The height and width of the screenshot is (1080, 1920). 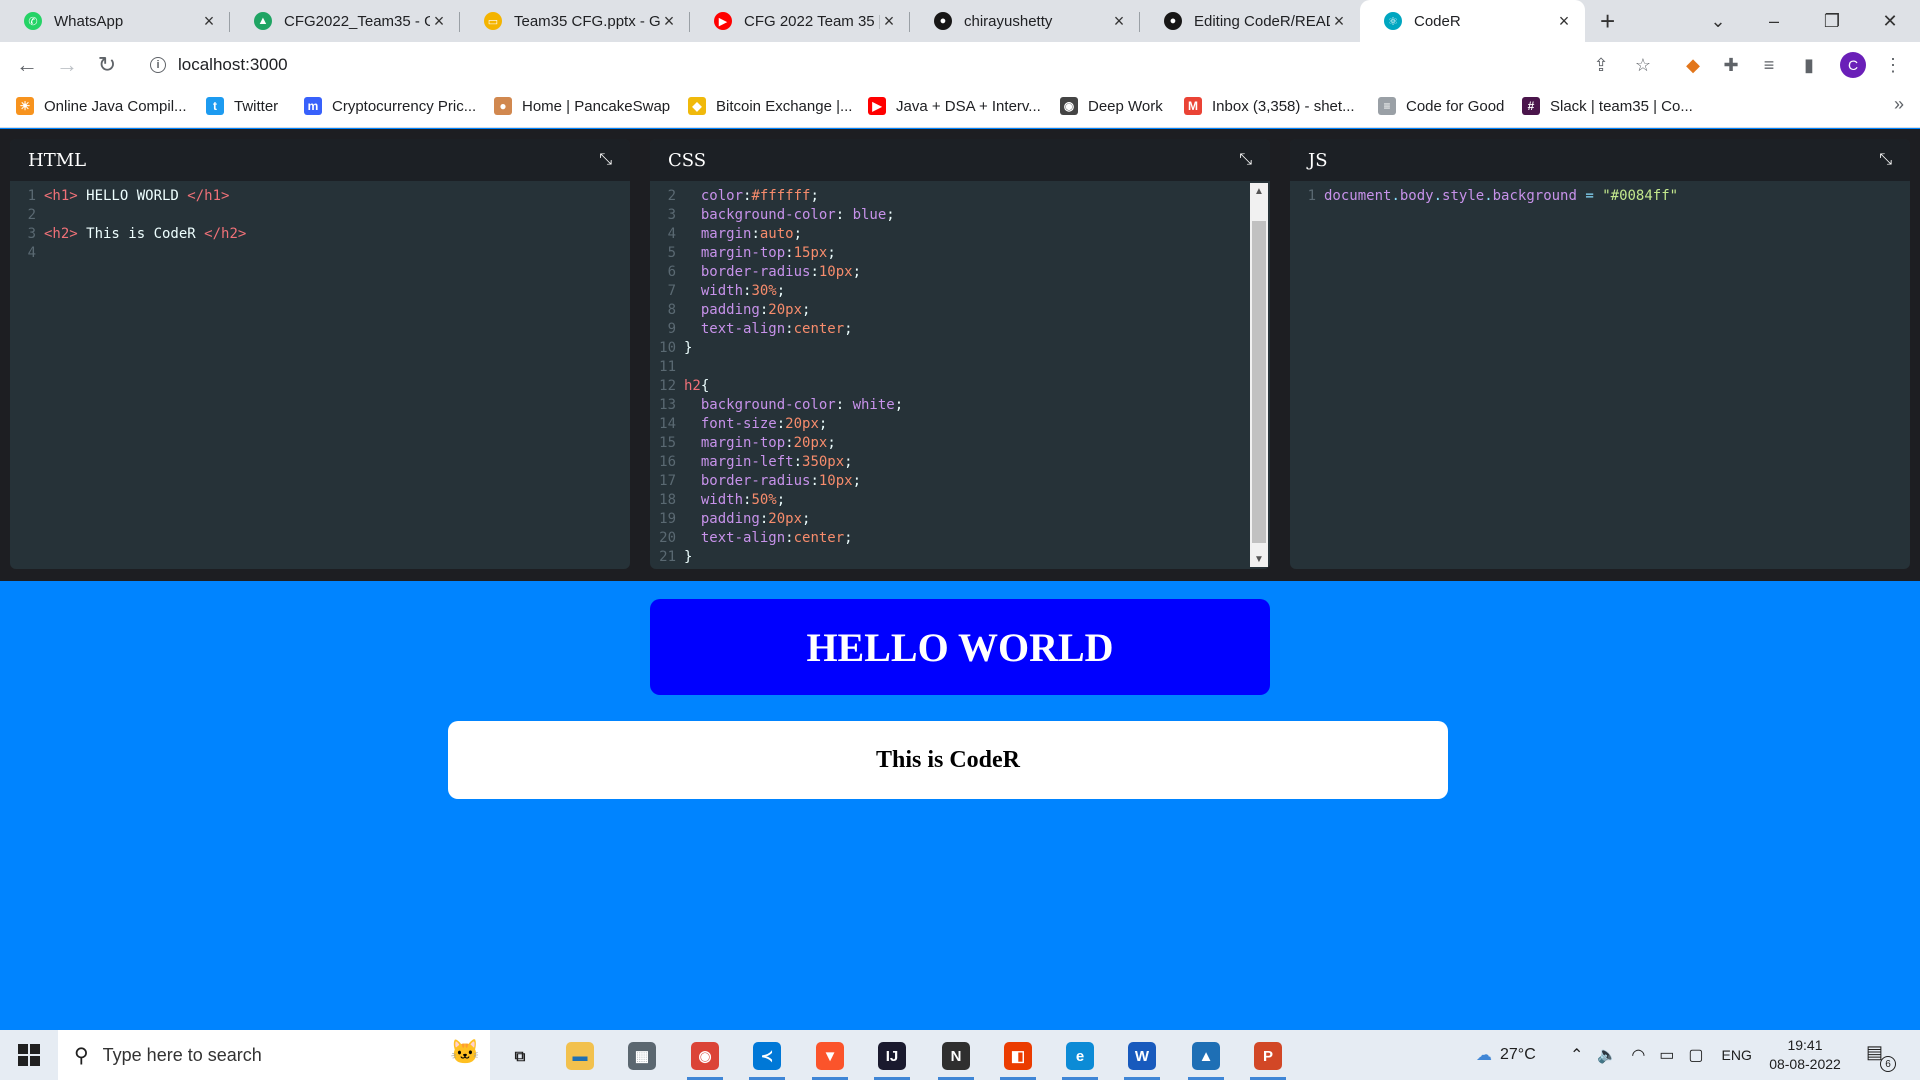 What do you see at coordinates (25, 106) in the screenshot?
I see `sun-icon: ☀` at bounding box center [25, 106].